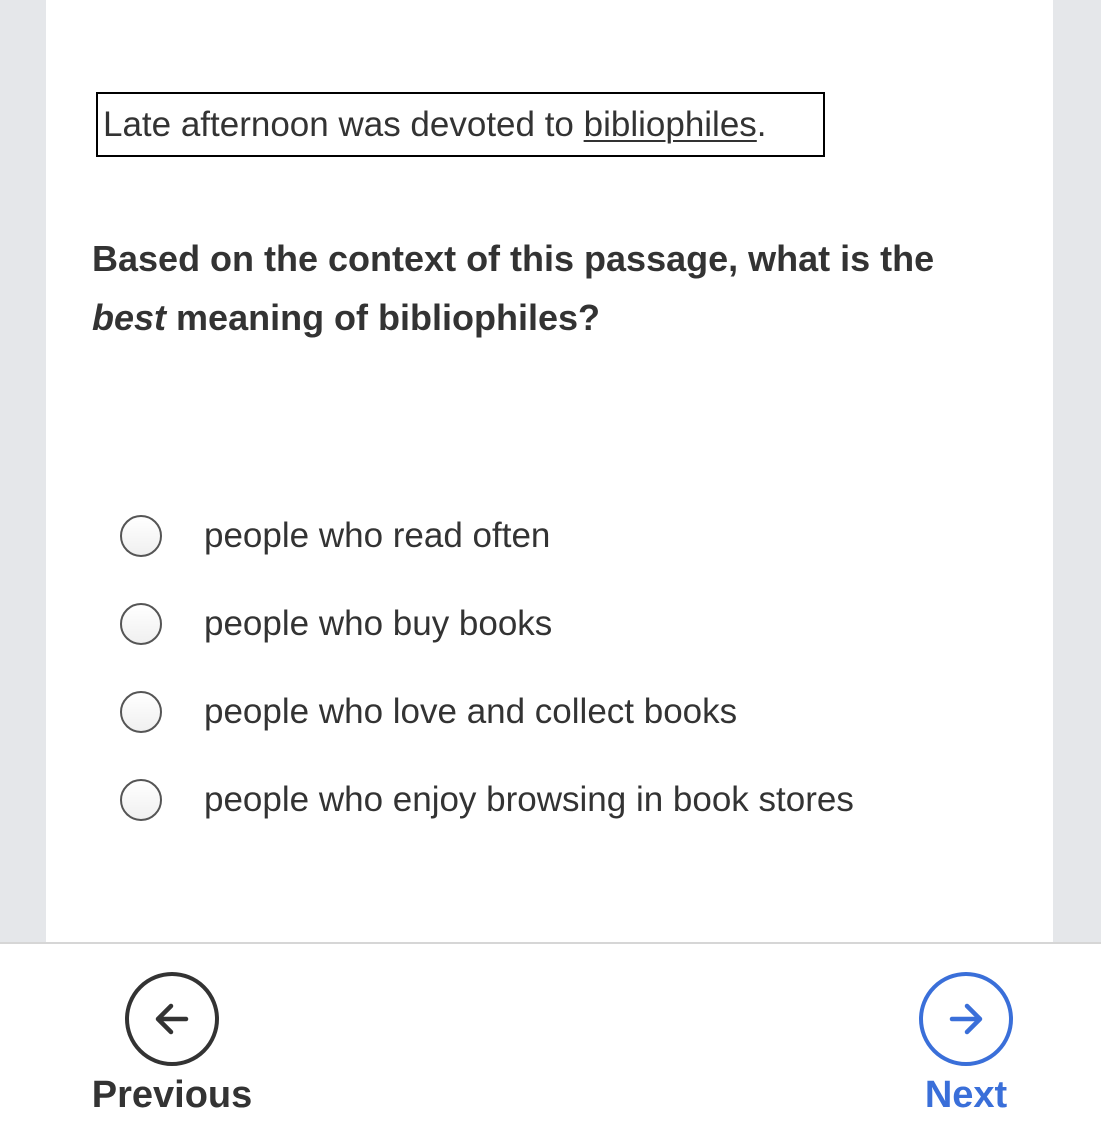  I want to click on passage-underlined-word: bibliophiles, so click(670, 124).